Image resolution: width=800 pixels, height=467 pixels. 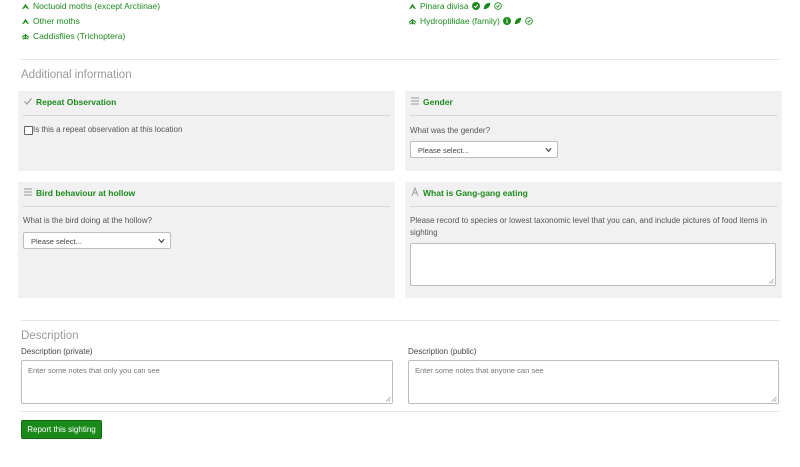 I want to click on species-item: Hydroptilidae (family), so click(x=470, y=21).